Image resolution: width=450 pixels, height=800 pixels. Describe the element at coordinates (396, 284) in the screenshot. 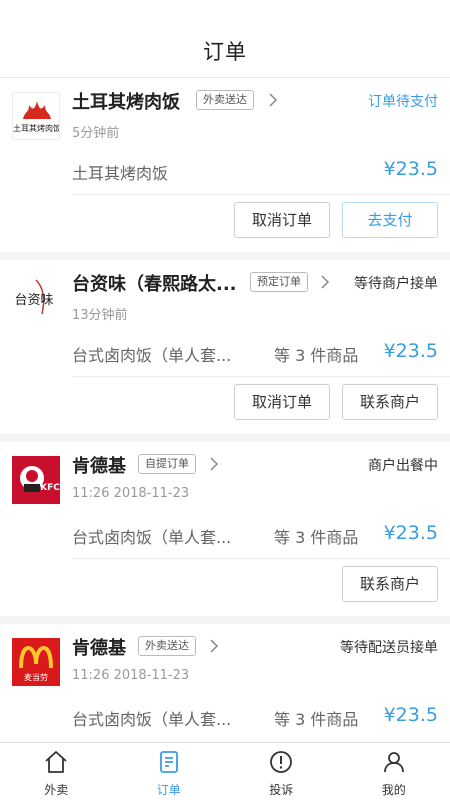

I see `order-status: 等待商户接单` at that location.